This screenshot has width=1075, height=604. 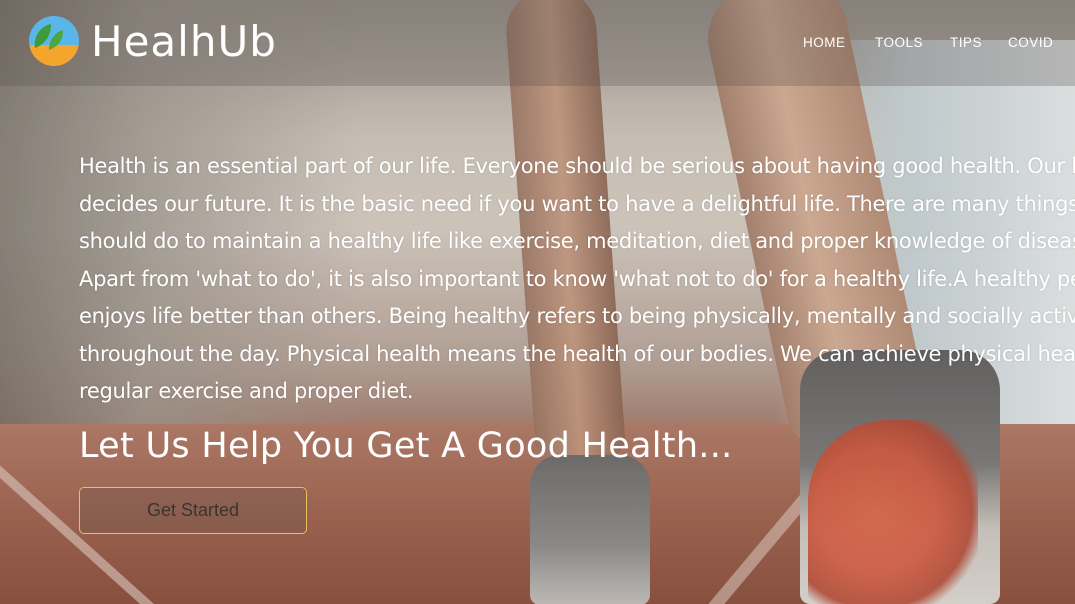 I want to click on nav-link-home: HOME, so click(x=824, y=42).